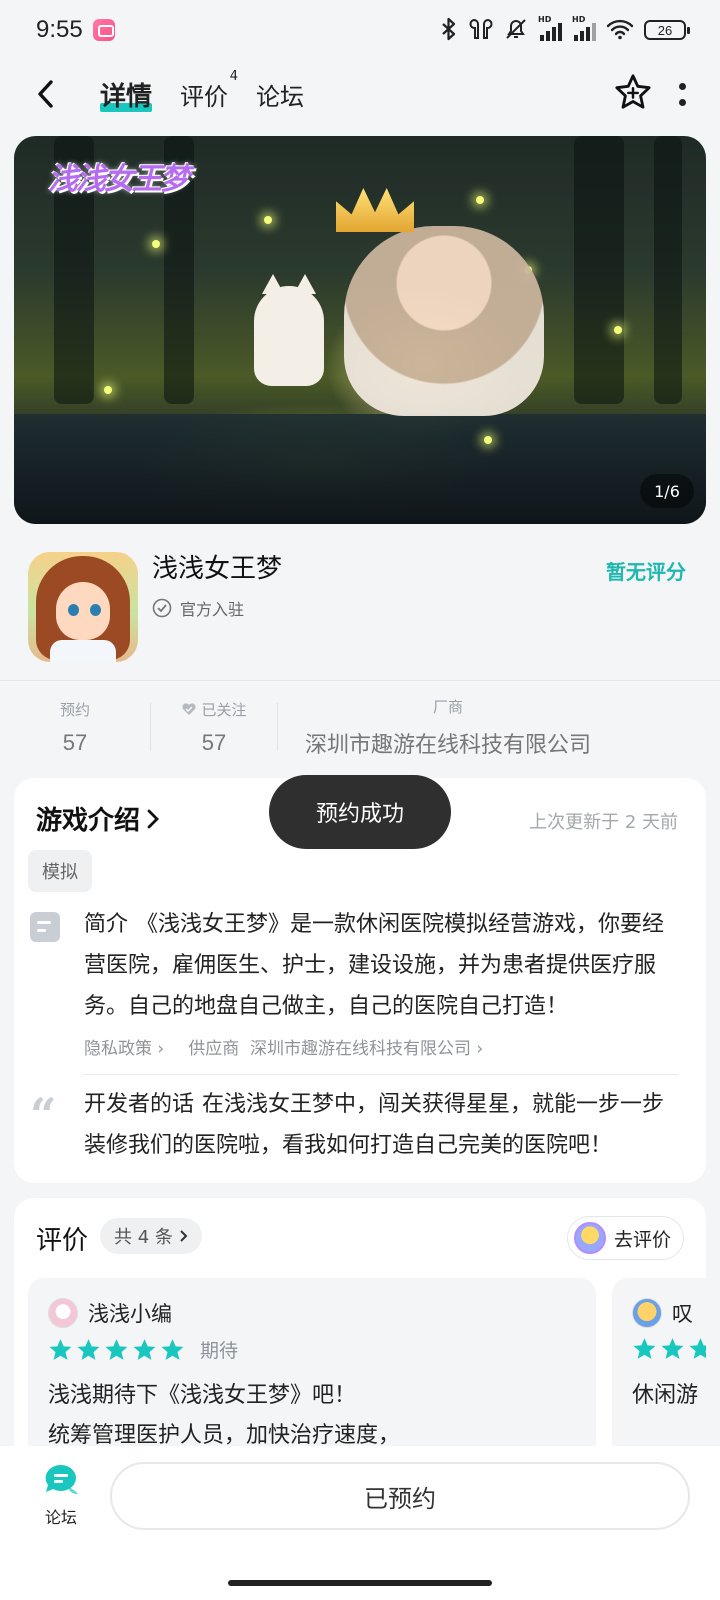 Image resolution: width=720 pixels, height=1600 pixels. What do you see at coordinates (75, 742) in the screenshot?
I see `stat-reserve-value: 57` at bounding box center [75, 742].